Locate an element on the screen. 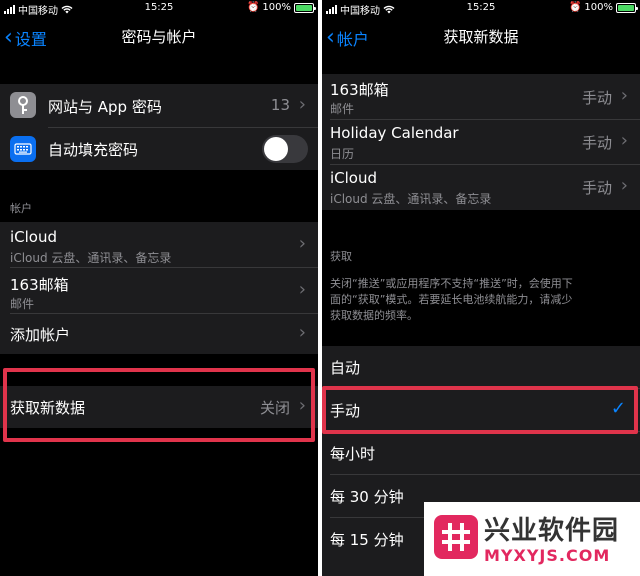 This screenshot has height=576, width=640. account-subtitle: 日历 is located at coordinates (342, 154).